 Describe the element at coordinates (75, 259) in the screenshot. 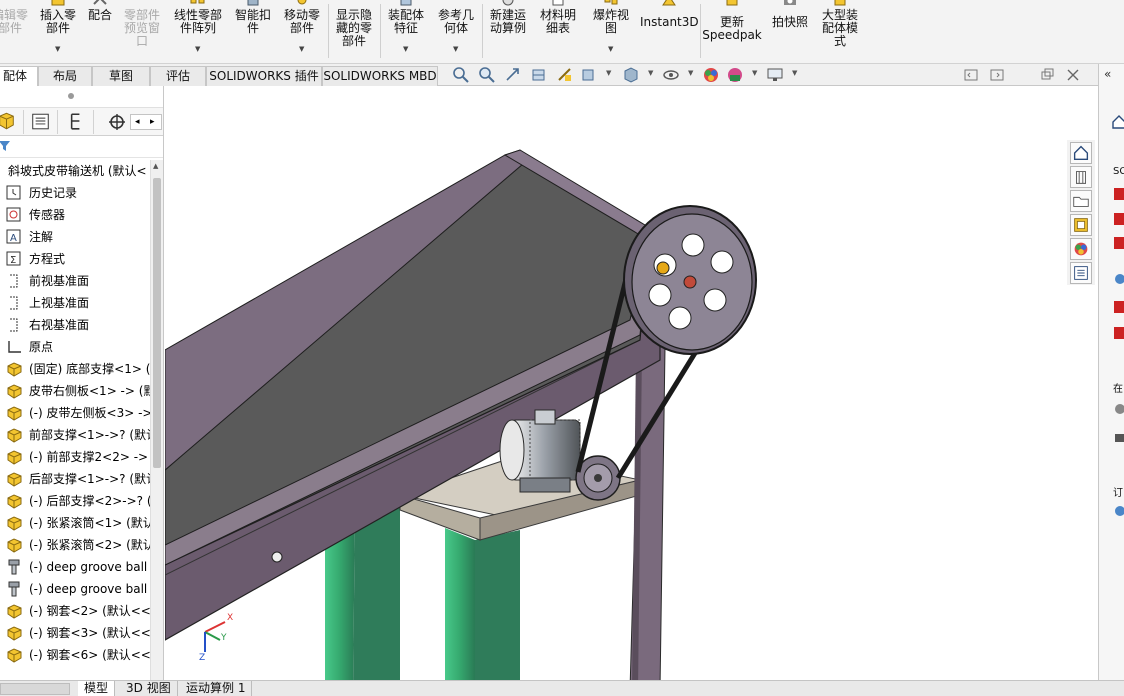

I see `tree-item: Σ 方程式` at that location.